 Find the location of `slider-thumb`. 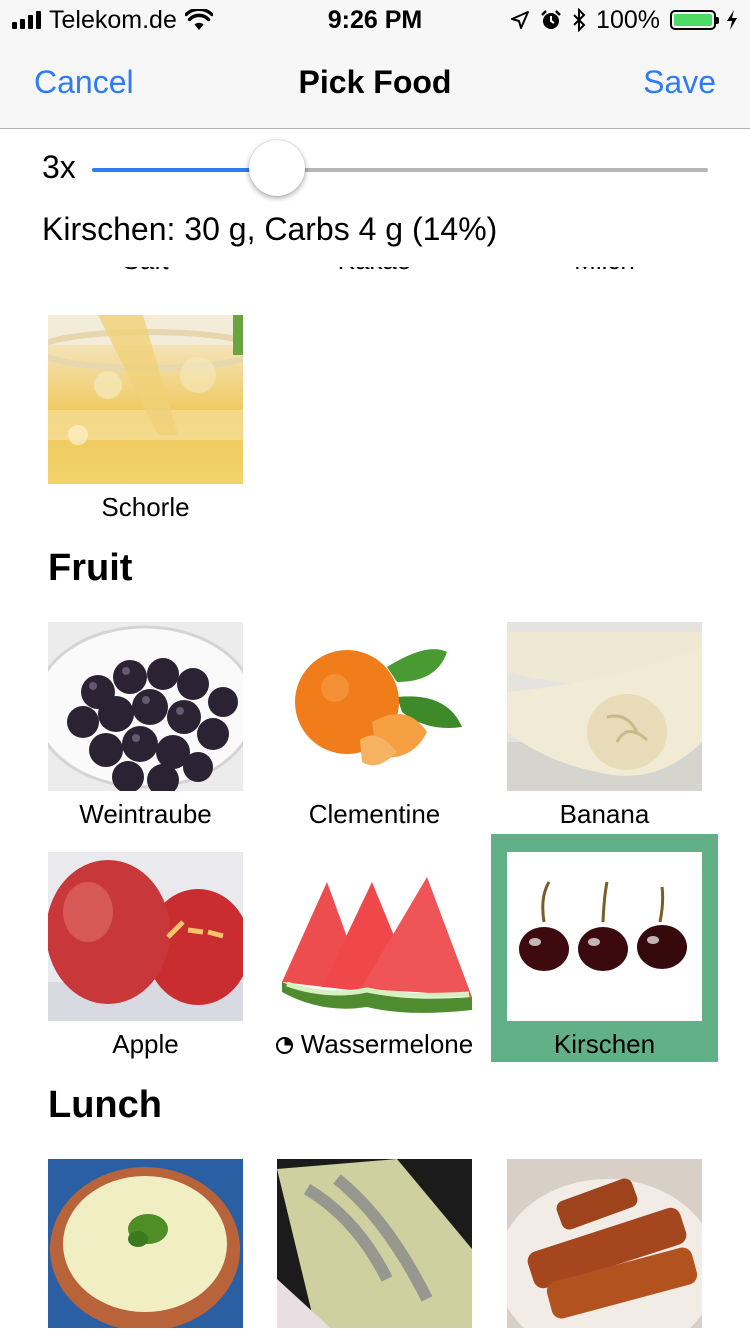

slider-thumb is located at coordinates (276, 168).